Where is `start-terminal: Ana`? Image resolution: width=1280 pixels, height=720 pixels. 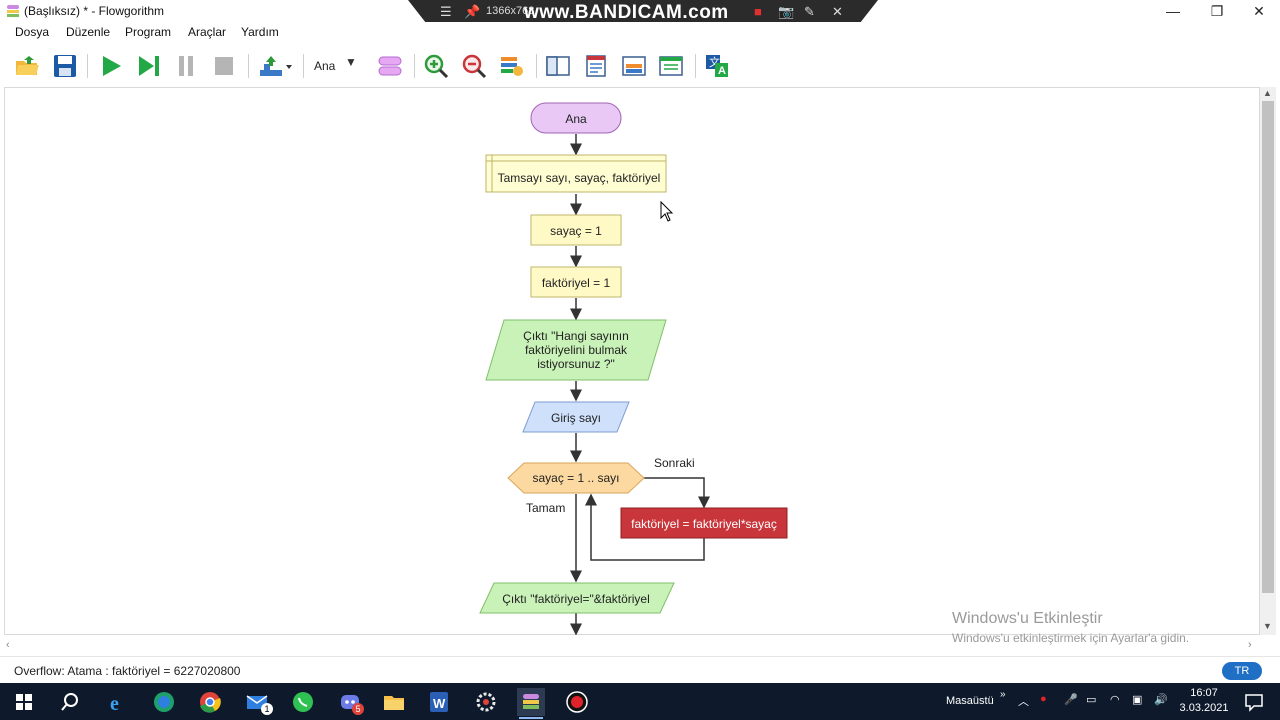 start-terminal: Ana is located at coordinates (576, 118).